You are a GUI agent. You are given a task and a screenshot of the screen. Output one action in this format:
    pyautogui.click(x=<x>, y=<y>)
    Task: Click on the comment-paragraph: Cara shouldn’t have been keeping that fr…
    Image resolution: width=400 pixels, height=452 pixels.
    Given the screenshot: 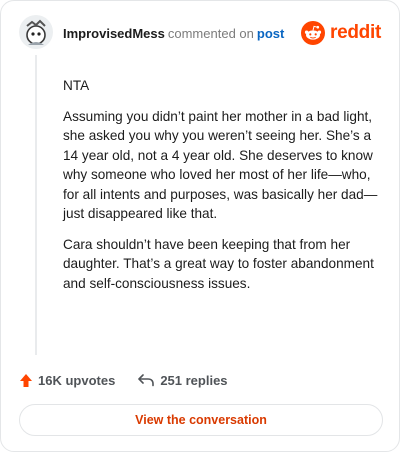 What is the action you would take?
    pyautogui.click(x=218, y=263)
    